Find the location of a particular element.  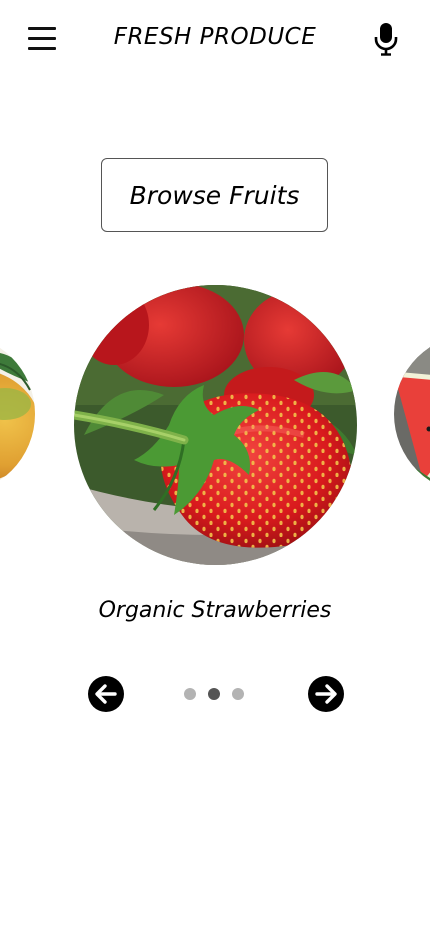

app-header: FRESH PRODUCE is located at coordinates (215, 40).